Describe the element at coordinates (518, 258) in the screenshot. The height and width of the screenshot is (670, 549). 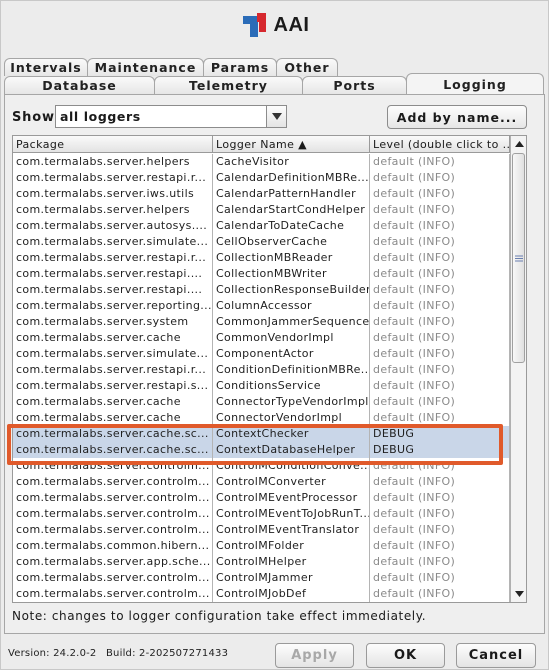
I see `scrollbar-thumb` at that location.